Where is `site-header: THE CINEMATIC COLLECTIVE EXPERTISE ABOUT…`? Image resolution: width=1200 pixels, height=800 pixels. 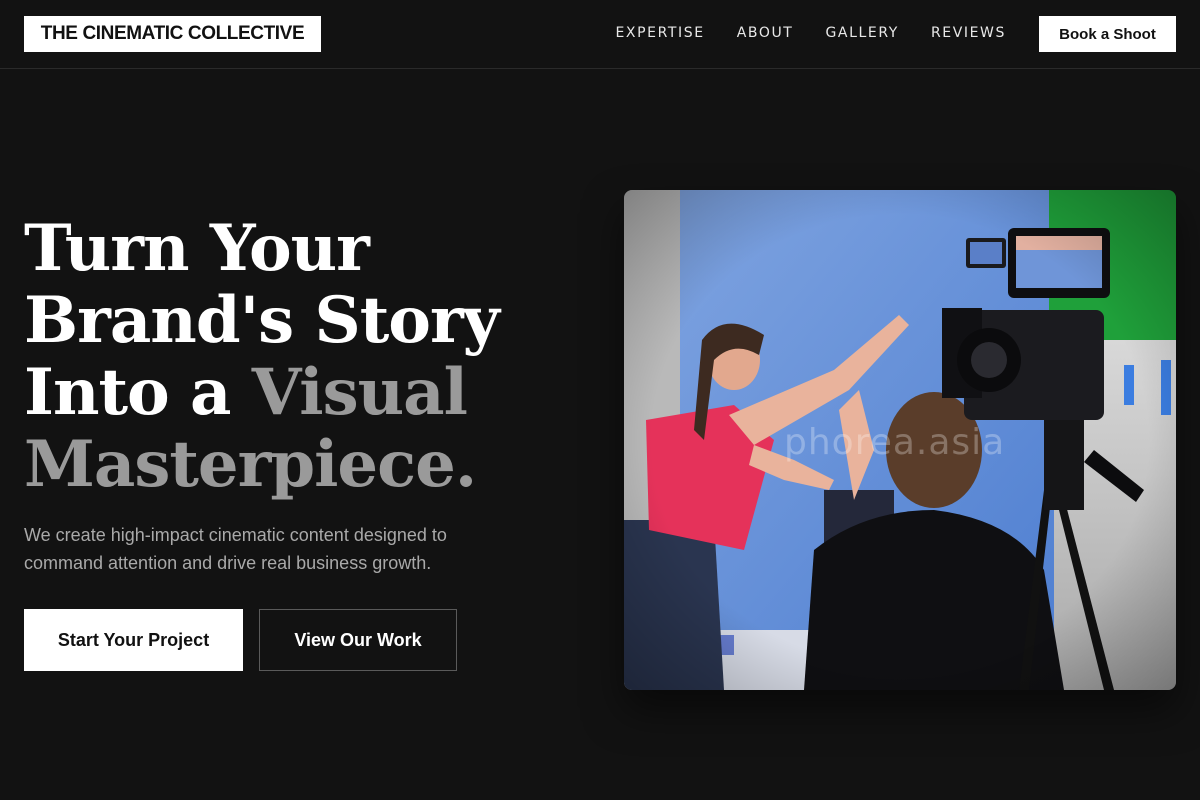
site-header: THE CINEMATIC COLLECTIVE EXPERTISE ABOUT… is located at coordinates (600, 34).